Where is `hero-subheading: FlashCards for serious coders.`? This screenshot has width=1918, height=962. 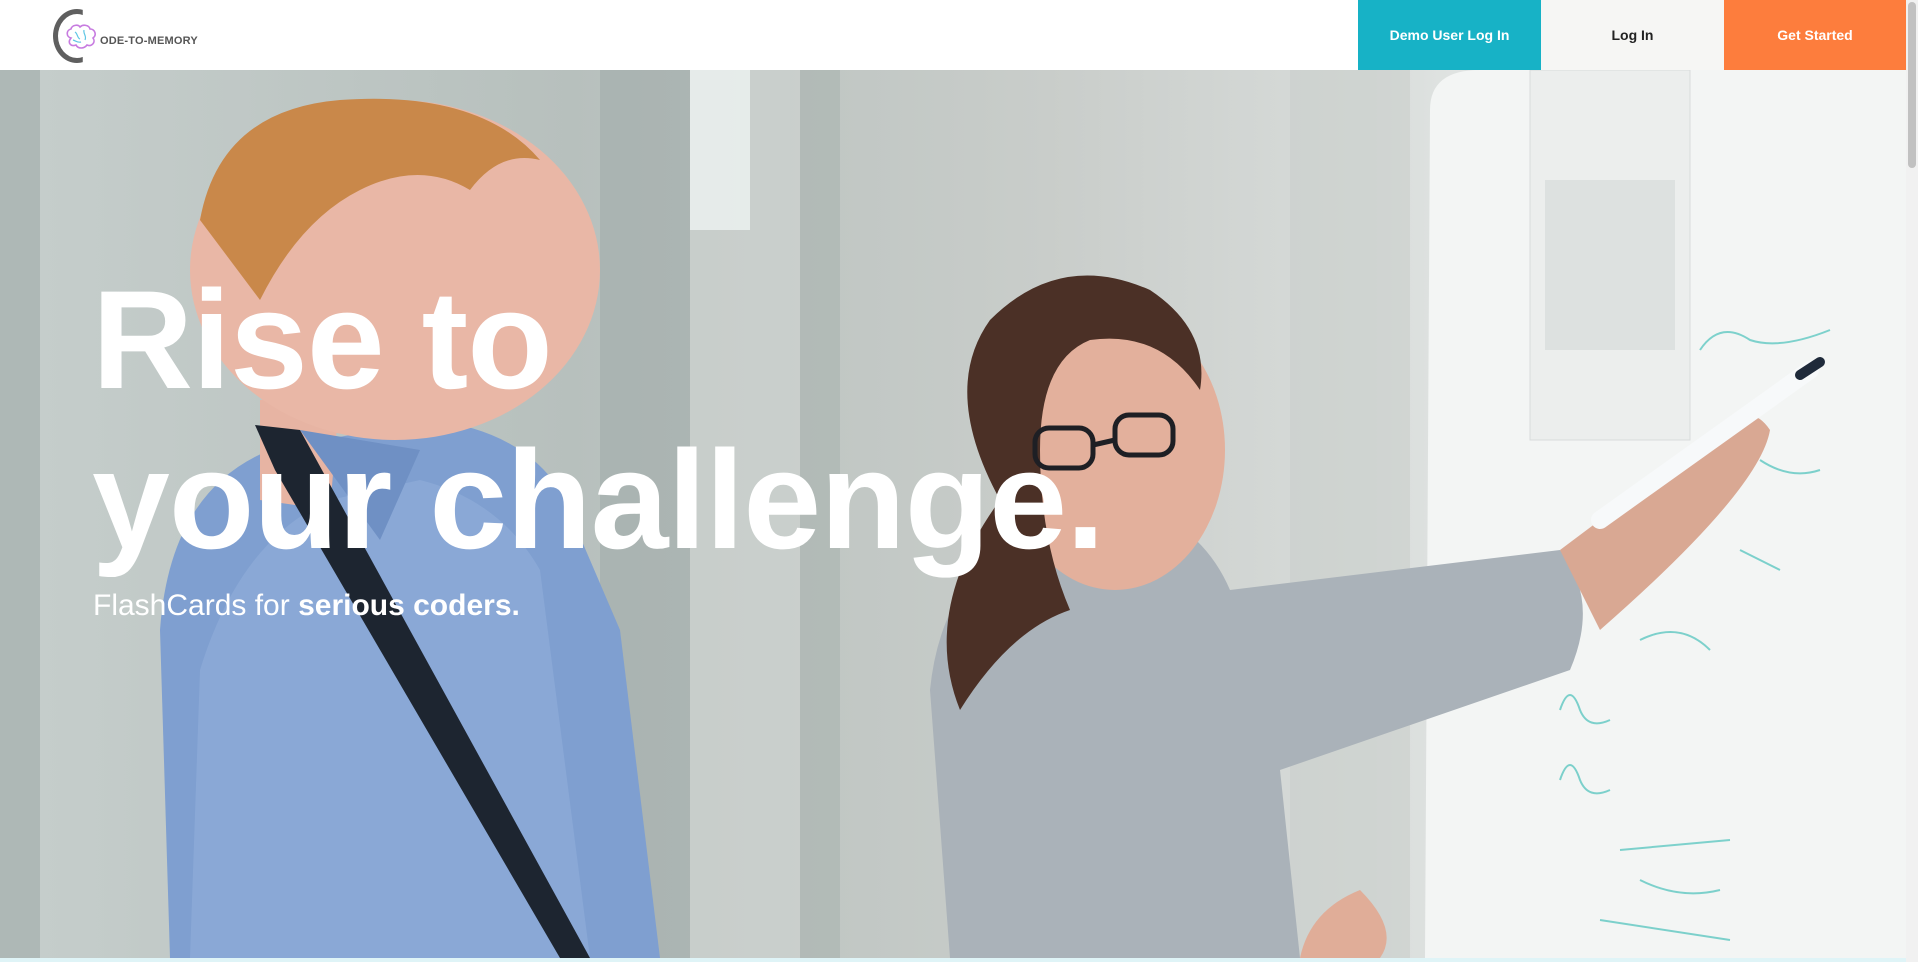 hero-subheading: FlashCards for serious coders. is located at coordinates (306, 606).